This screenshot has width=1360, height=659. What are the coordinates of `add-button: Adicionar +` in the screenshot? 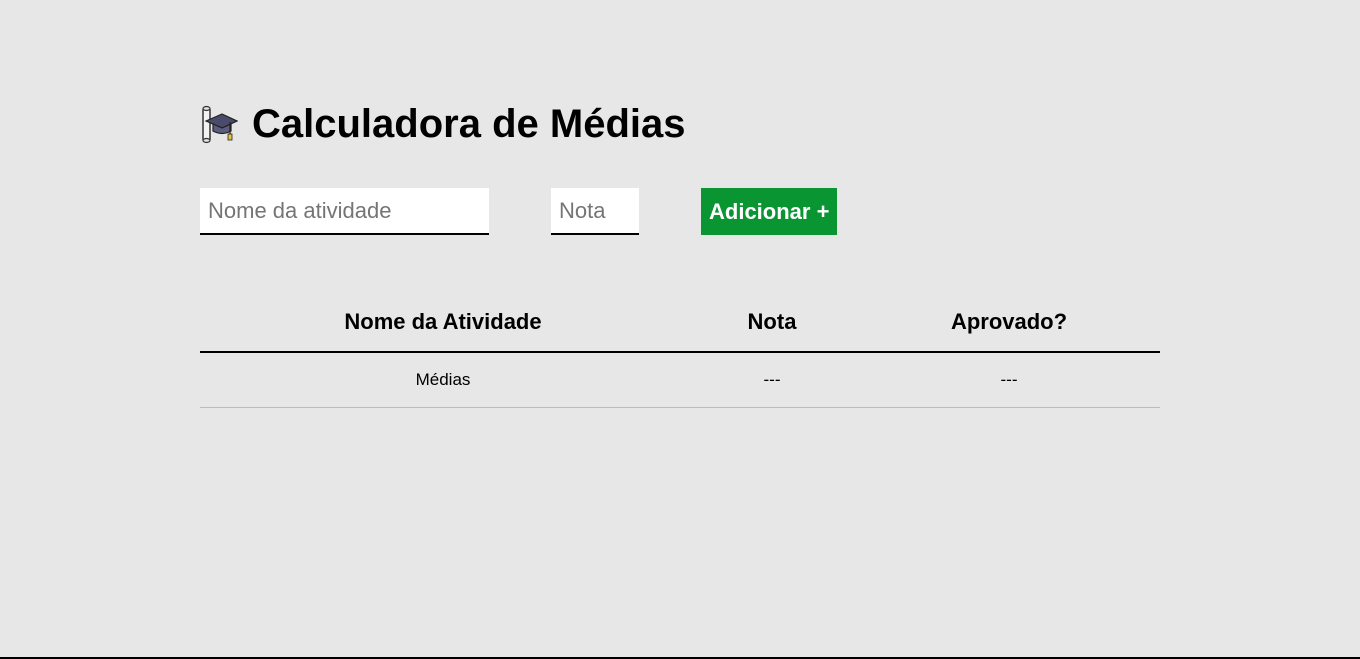 It's located at (769, 211).